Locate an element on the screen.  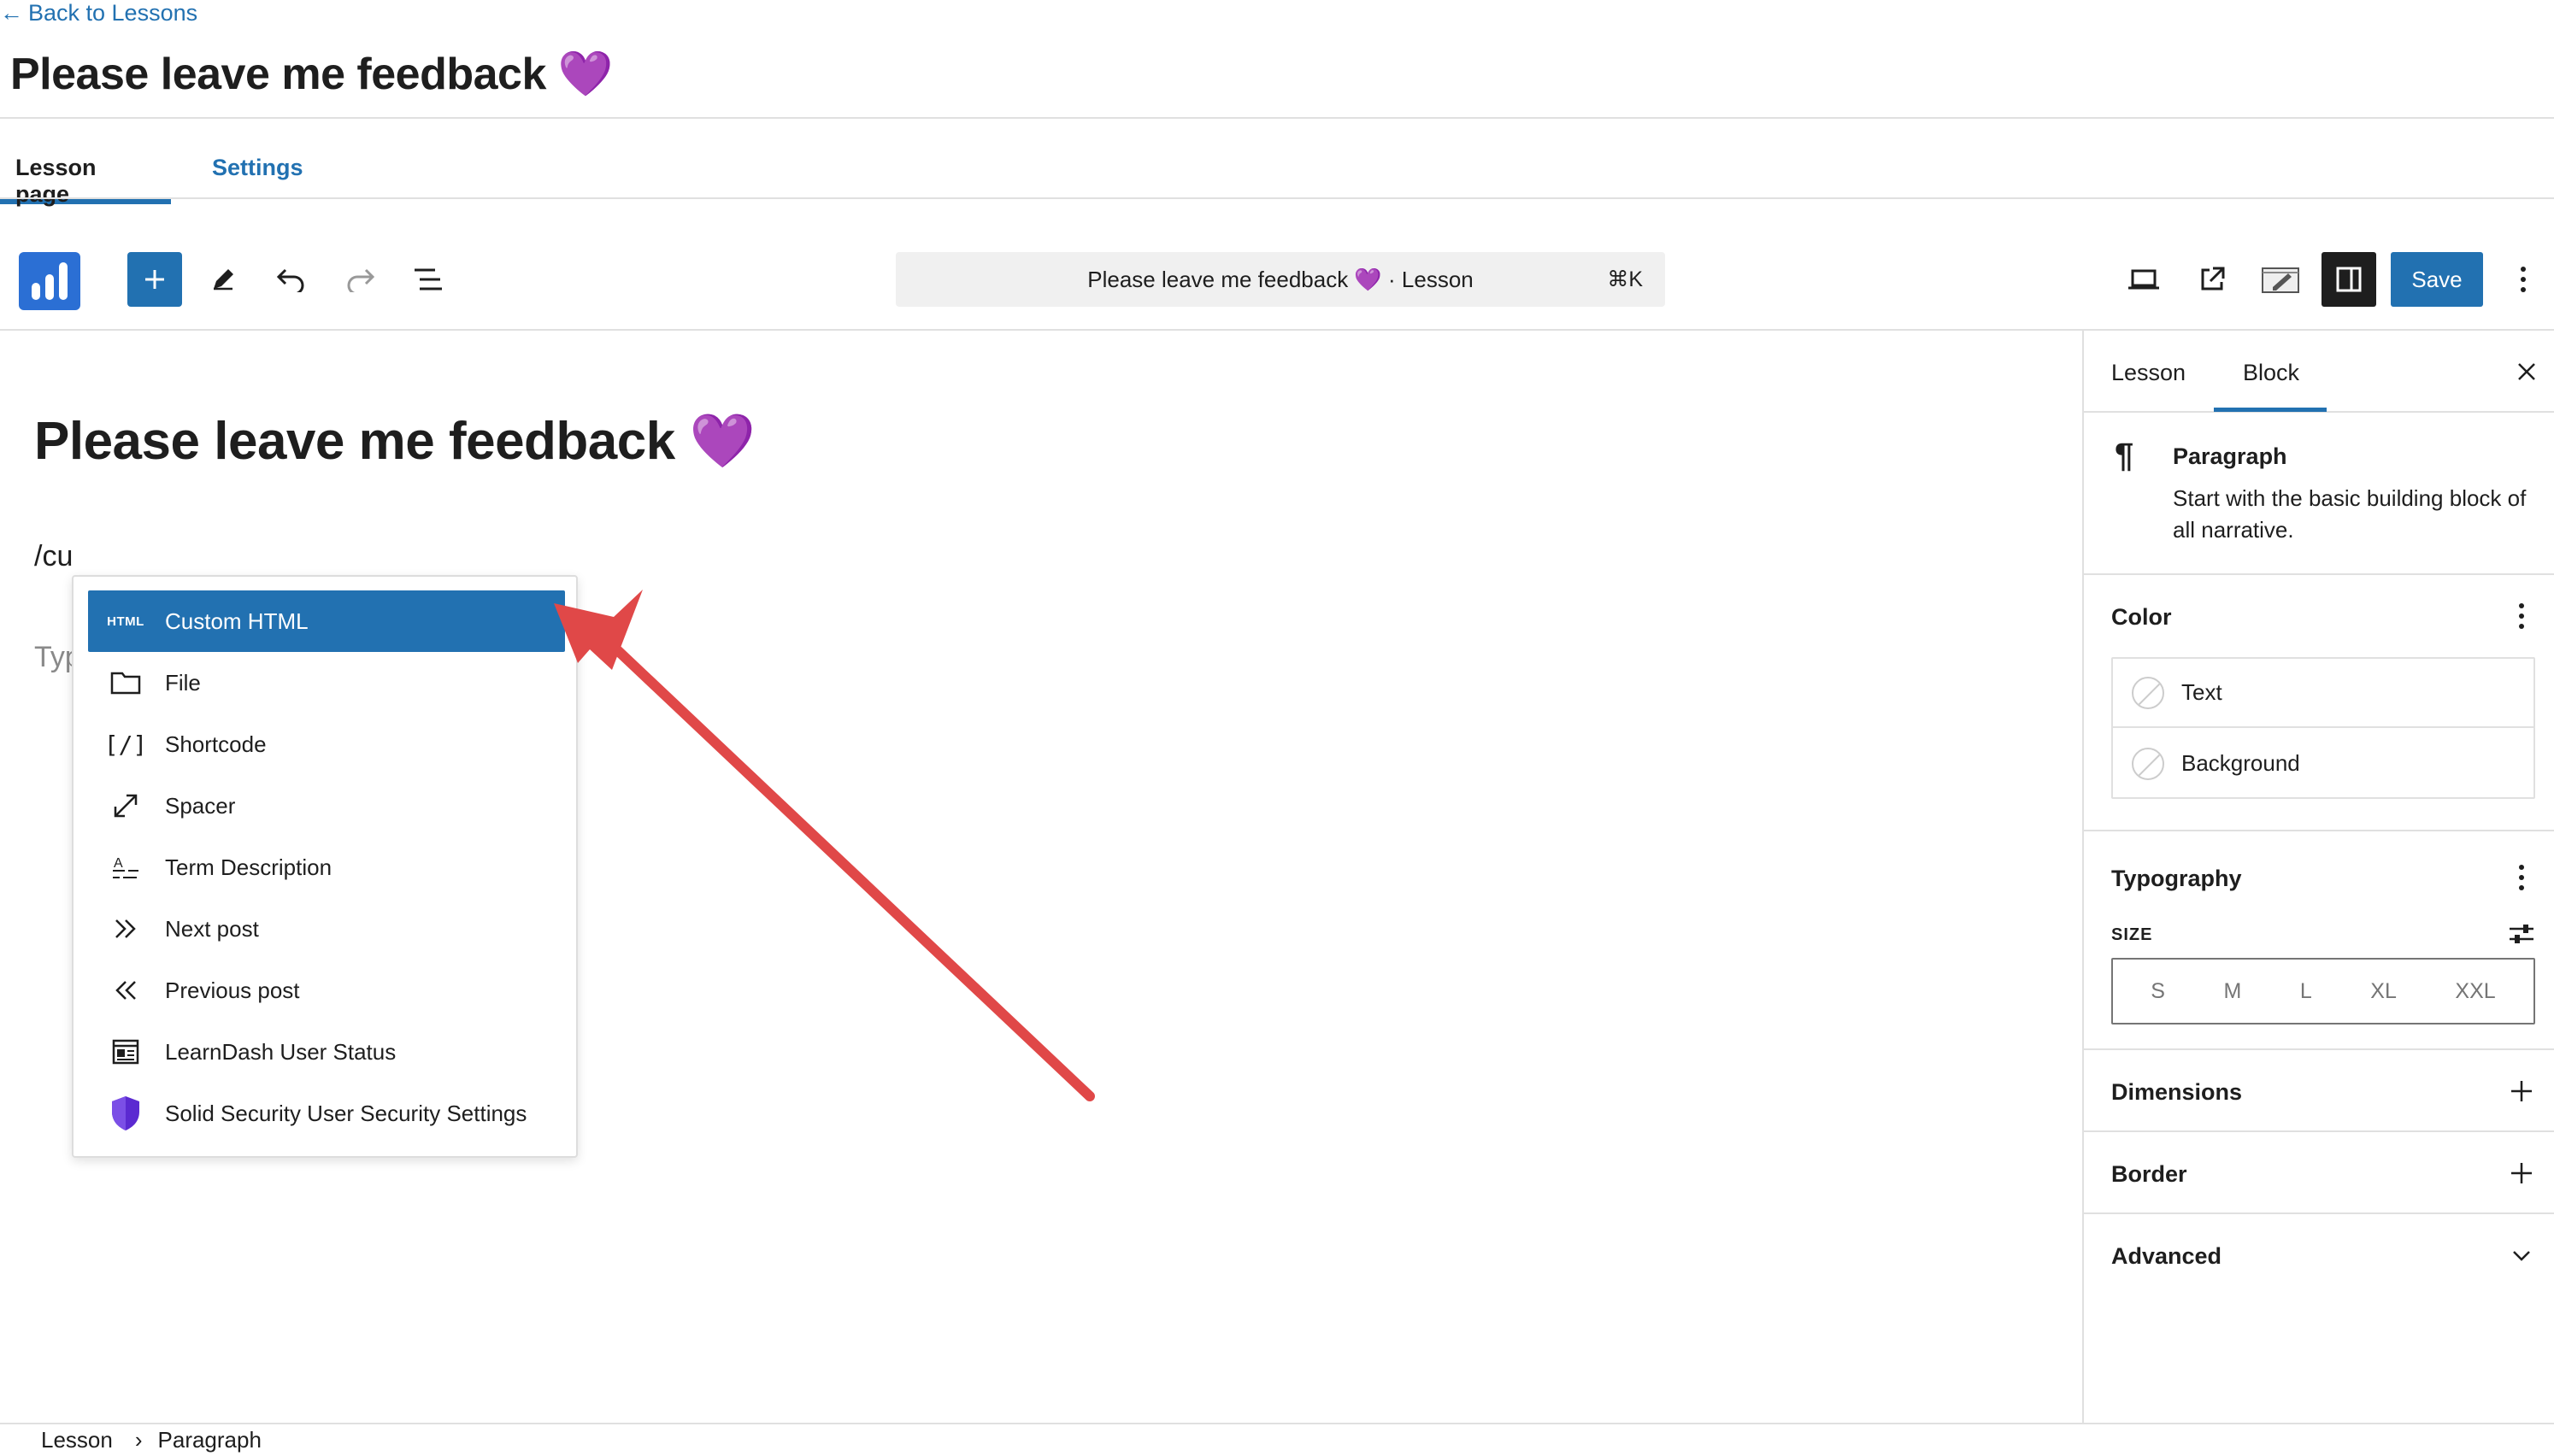
back-link-label: Back to Lessons is located at coordinates (113, 13).